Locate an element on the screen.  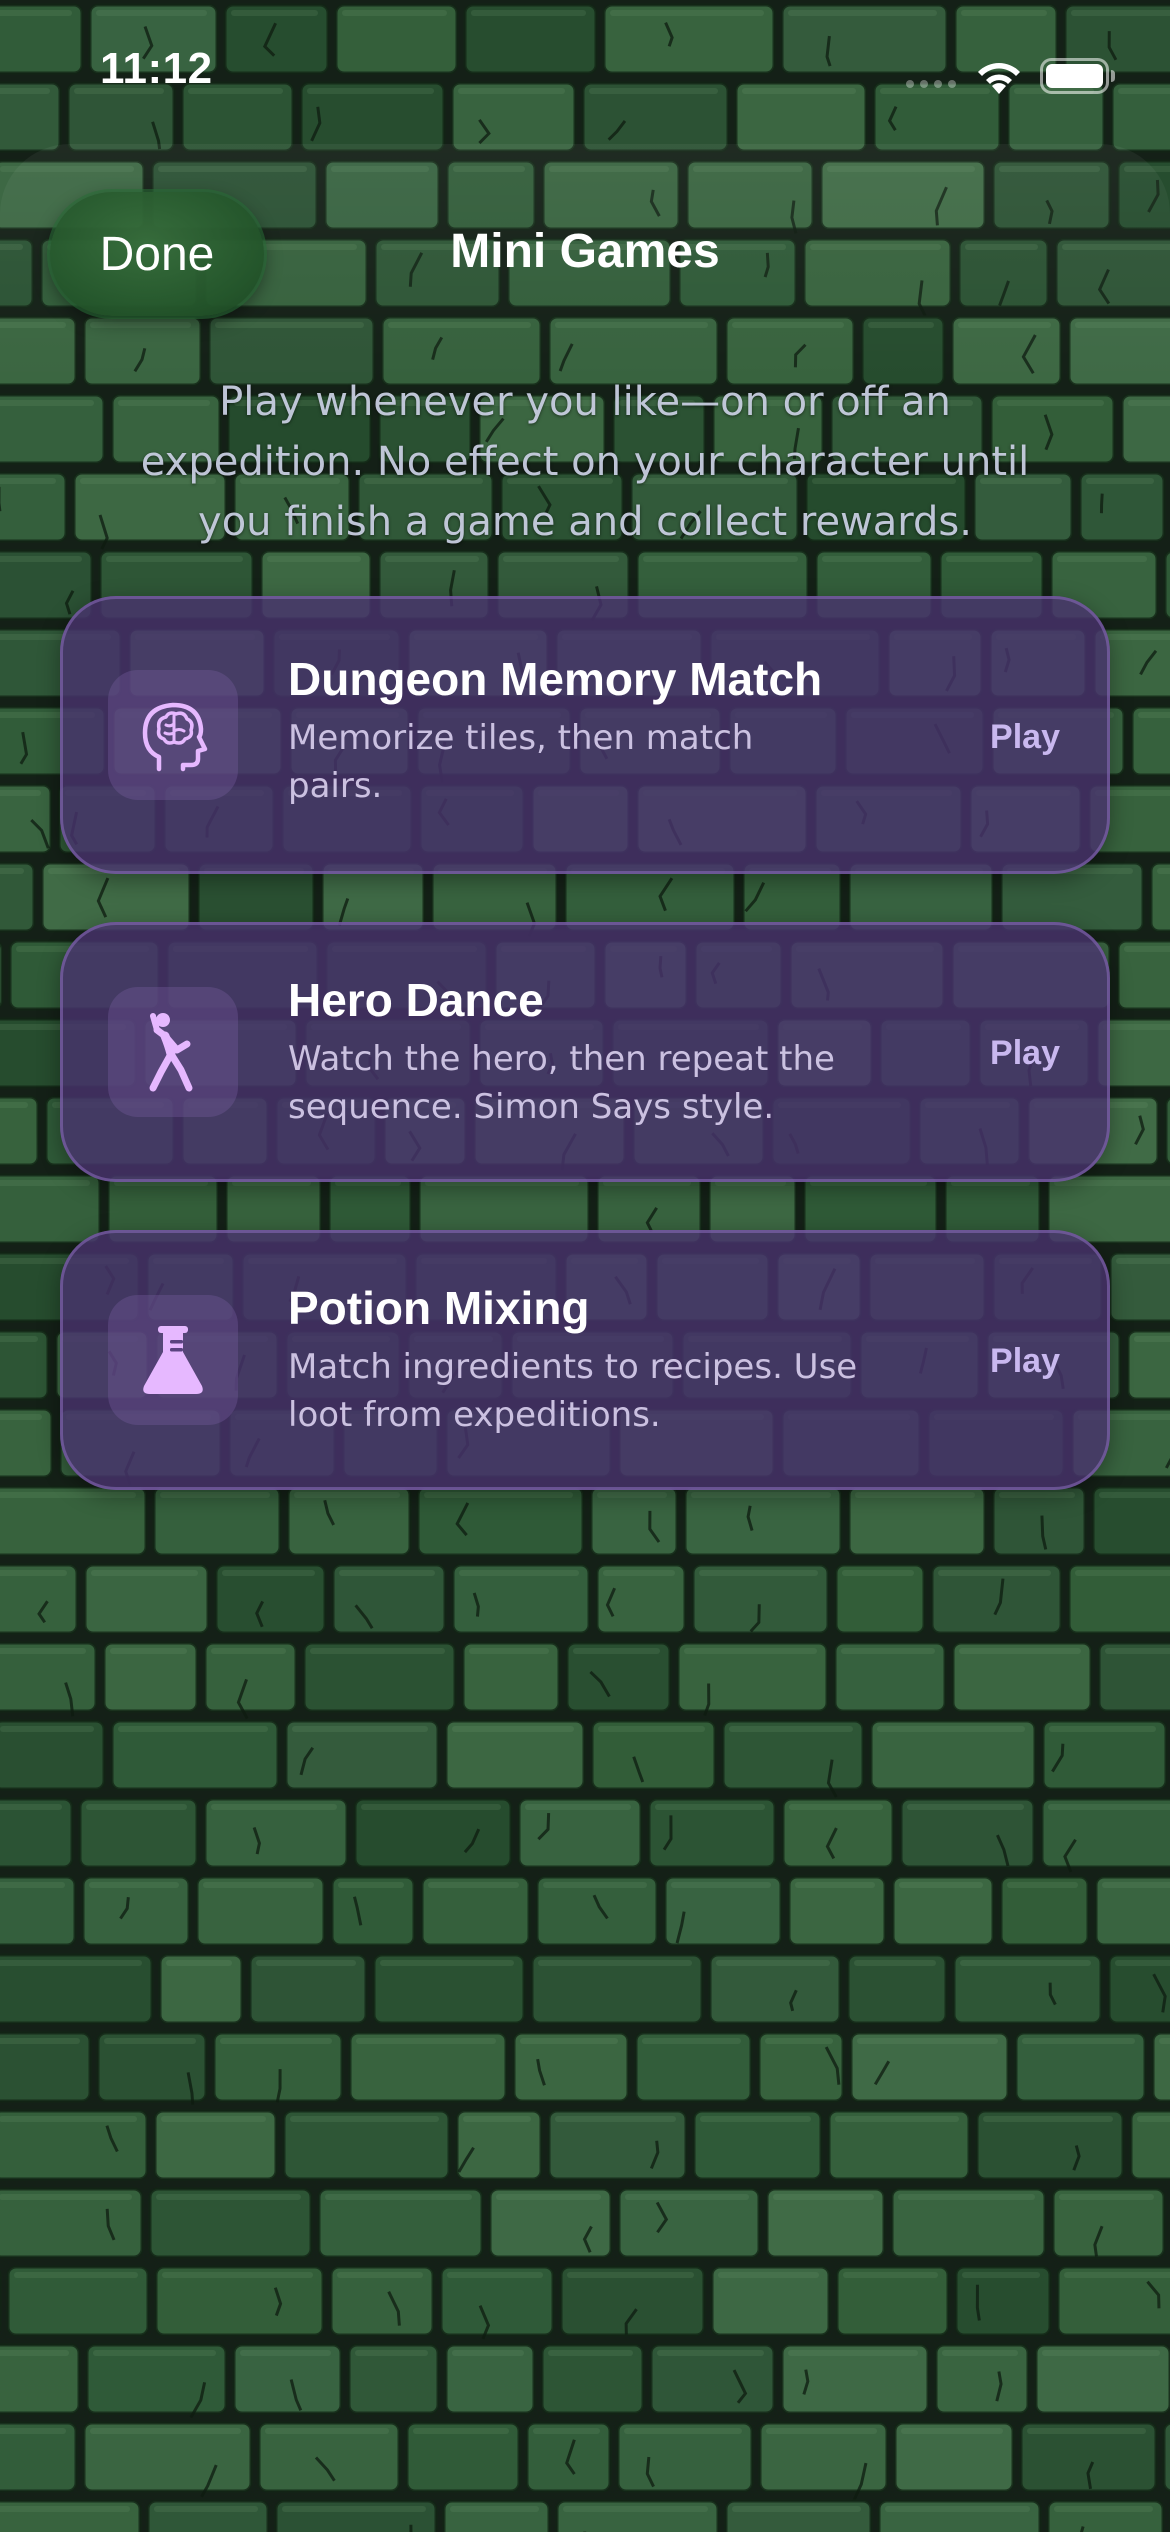
game-title: Dungeon Memory Match is located at coordinates (555, 679).